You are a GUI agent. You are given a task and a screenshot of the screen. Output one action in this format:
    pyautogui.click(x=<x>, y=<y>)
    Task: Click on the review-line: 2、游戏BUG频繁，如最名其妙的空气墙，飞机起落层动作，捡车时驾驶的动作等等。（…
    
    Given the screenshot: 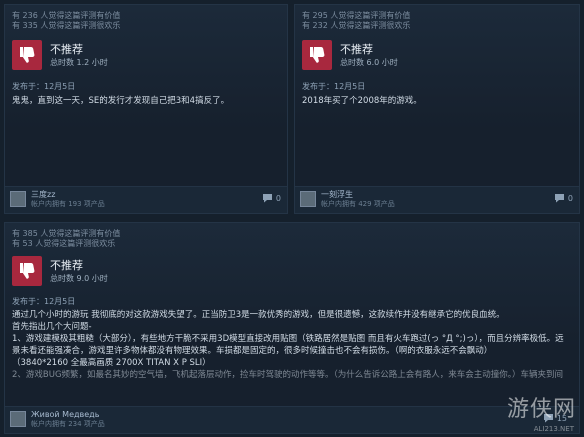 What is the action you would take?
    pyautogui.click(x=288, y=375)
    